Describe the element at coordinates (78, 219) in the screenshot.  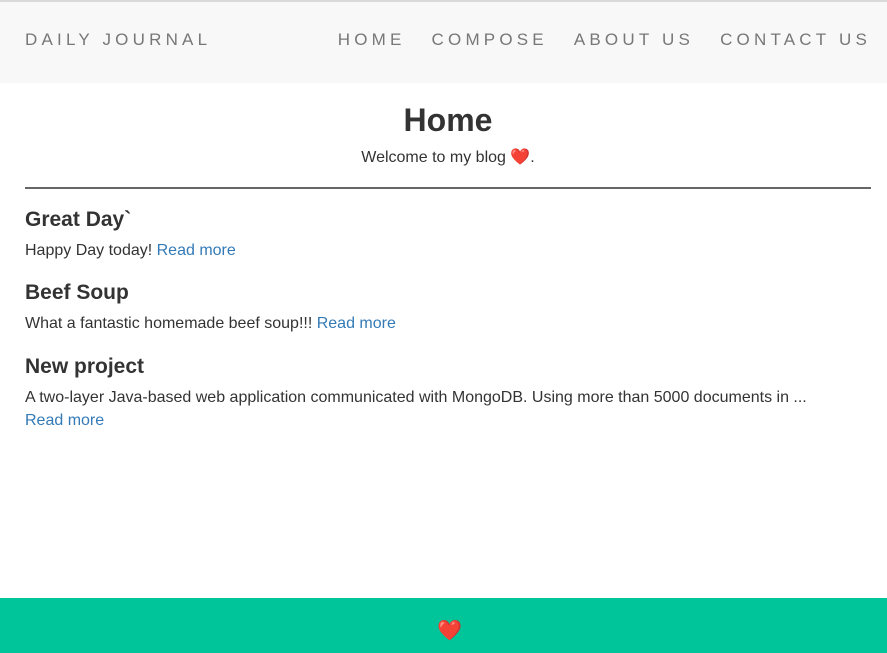
I see `post-title: Great Day`` at that location.